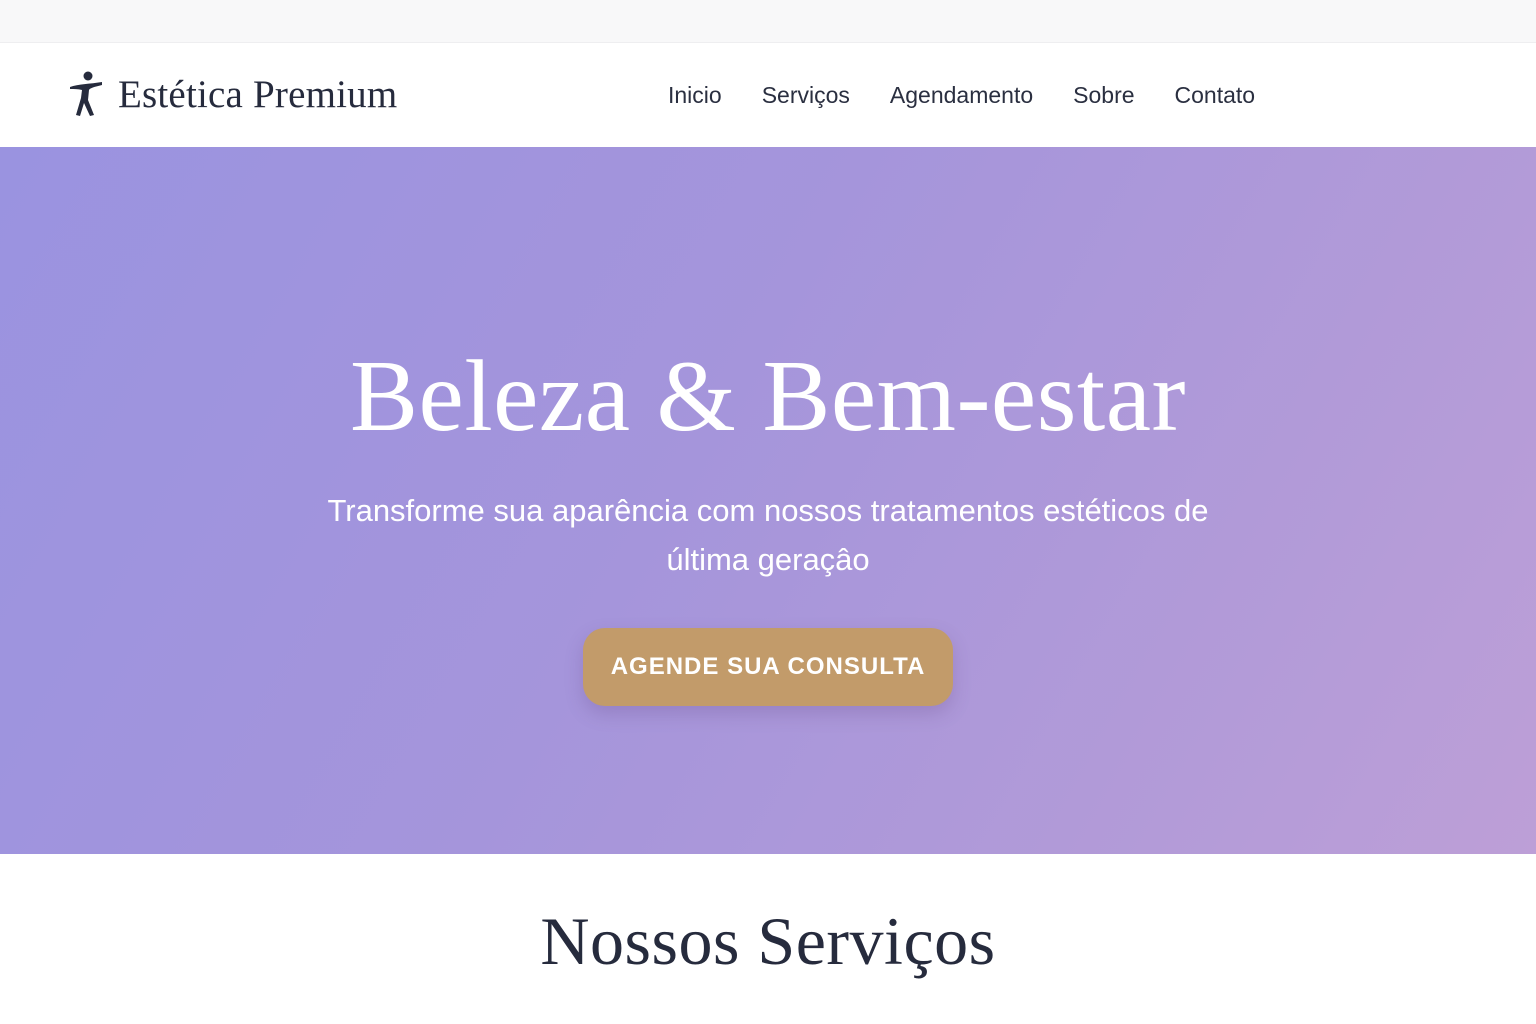 Image resolution: width=1536 pixels, height=1024 pixels. Describe the element at coordinates (806, 95) in the screenshot. I see `nav-item-servicos: Serviços` at that location.